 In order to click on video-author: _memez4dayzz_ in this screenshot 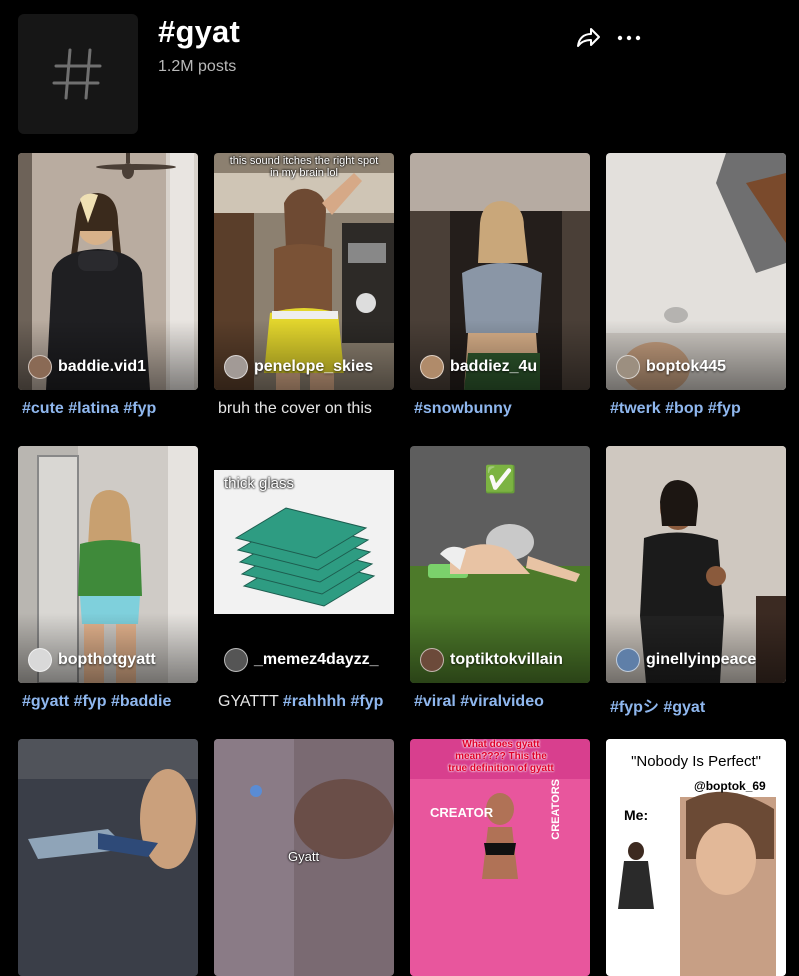, I will do `click(301, 660)`.